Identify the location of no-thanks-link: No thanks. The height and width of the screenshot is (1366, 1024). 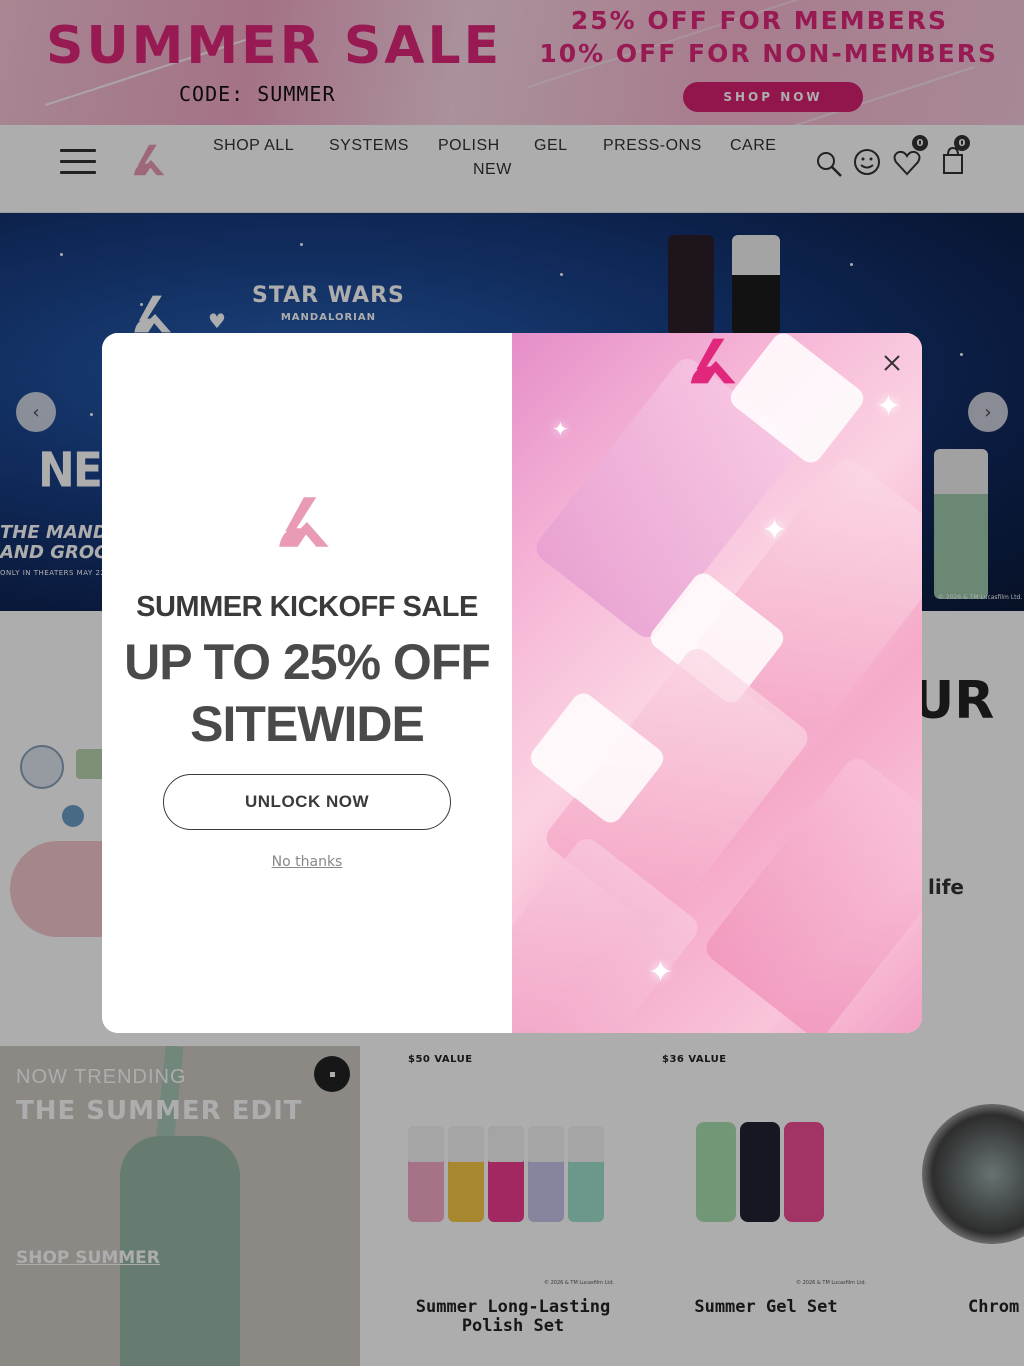
(307, 862).